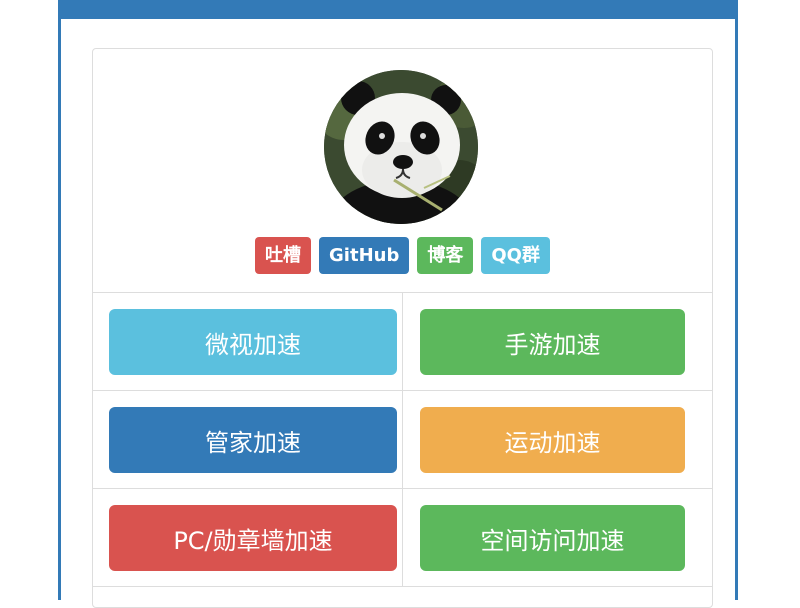 The height and width of the screenshot is (608, 800). I want to click on grid-cell: 管家加速, so click(248, 440).